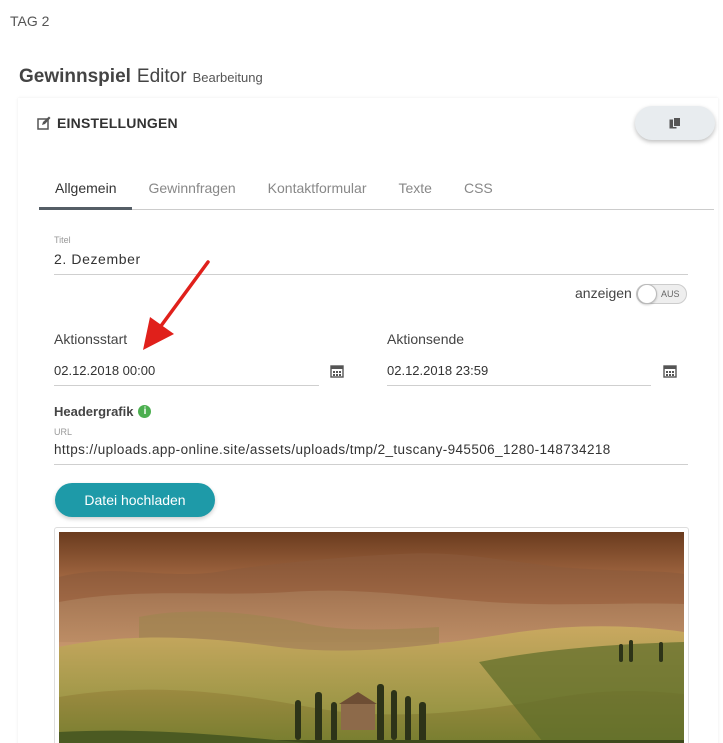 The width and height of the screenshot is (723, 743). I want to click on show-toggle: AUS, so click(661, 294).